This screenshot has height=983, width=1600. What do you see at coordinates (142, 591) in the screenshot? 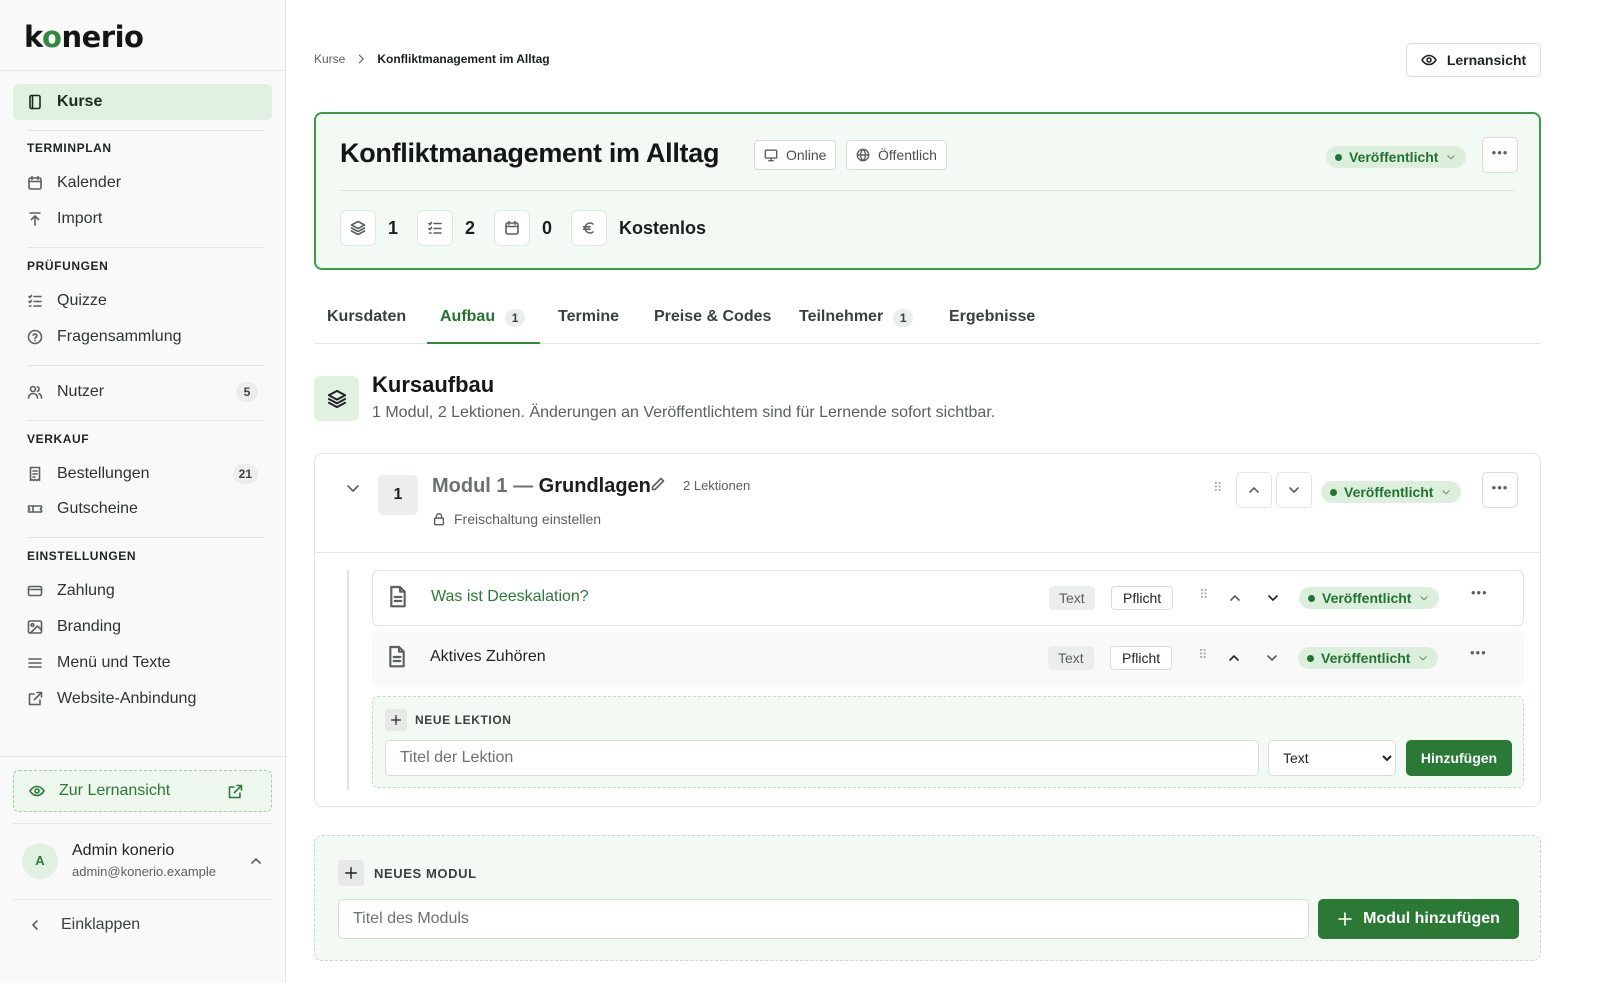
I see `sidebar-item-zahlung: Zahlung` at bounding box center [142, 591].